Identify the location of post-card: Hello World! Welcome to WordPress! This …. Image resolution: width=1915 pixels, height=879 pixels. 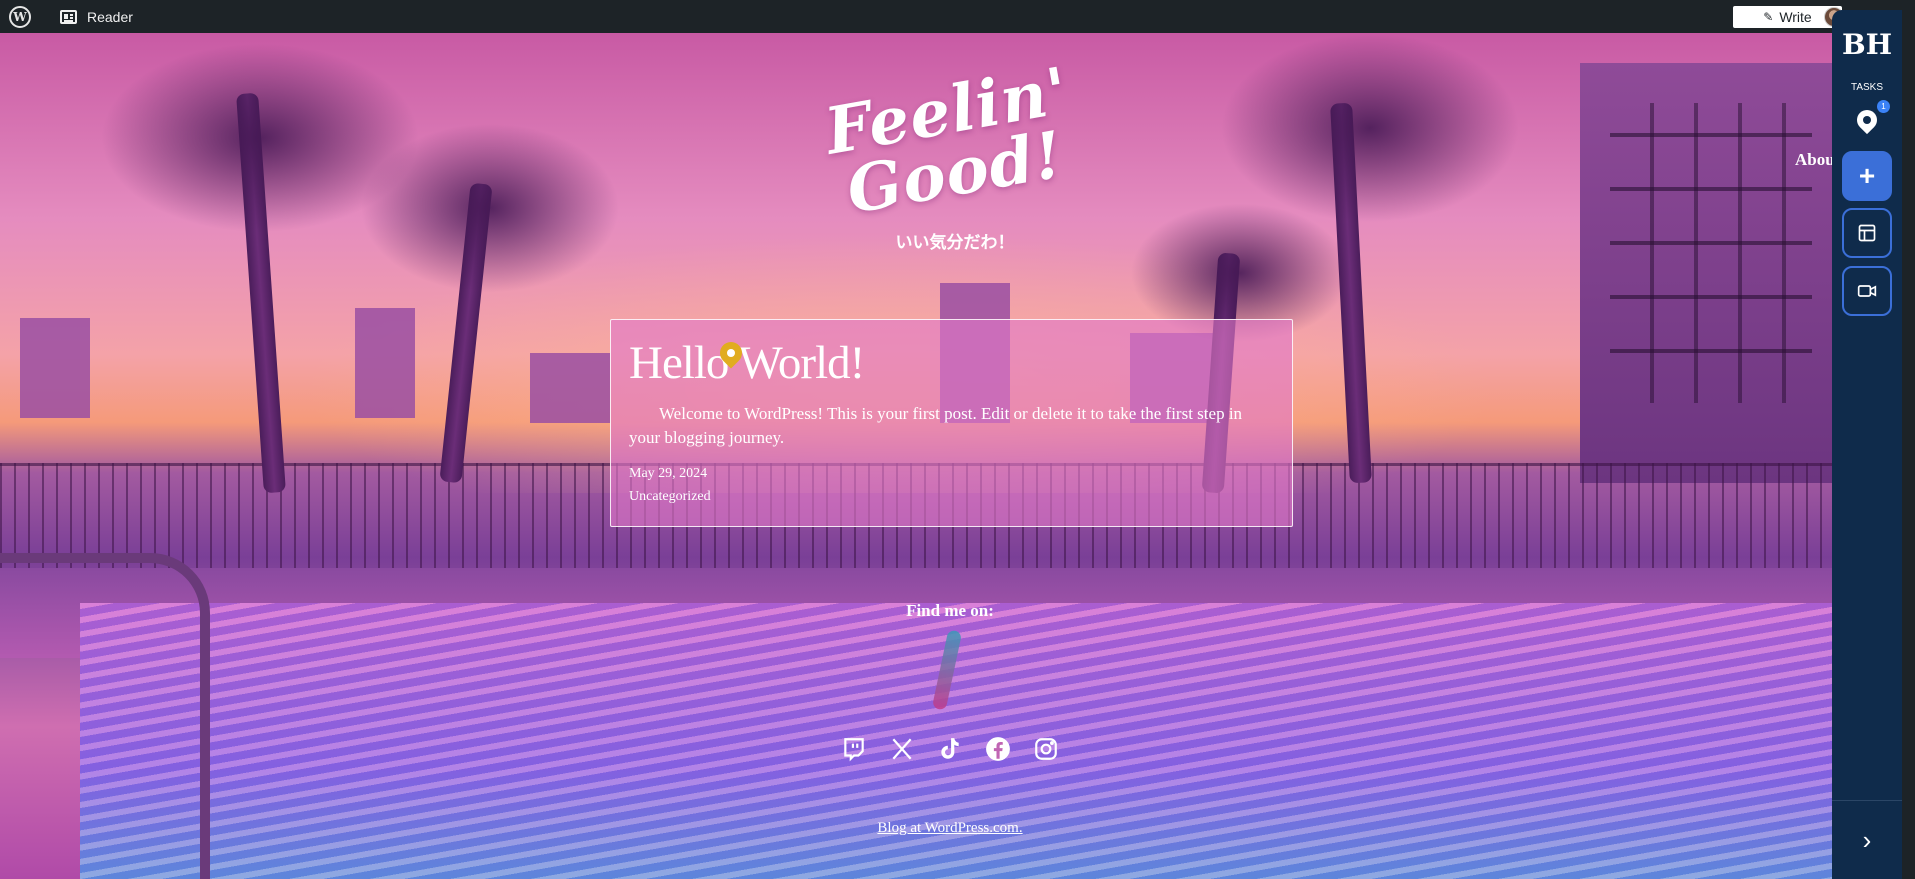
(951, 423).